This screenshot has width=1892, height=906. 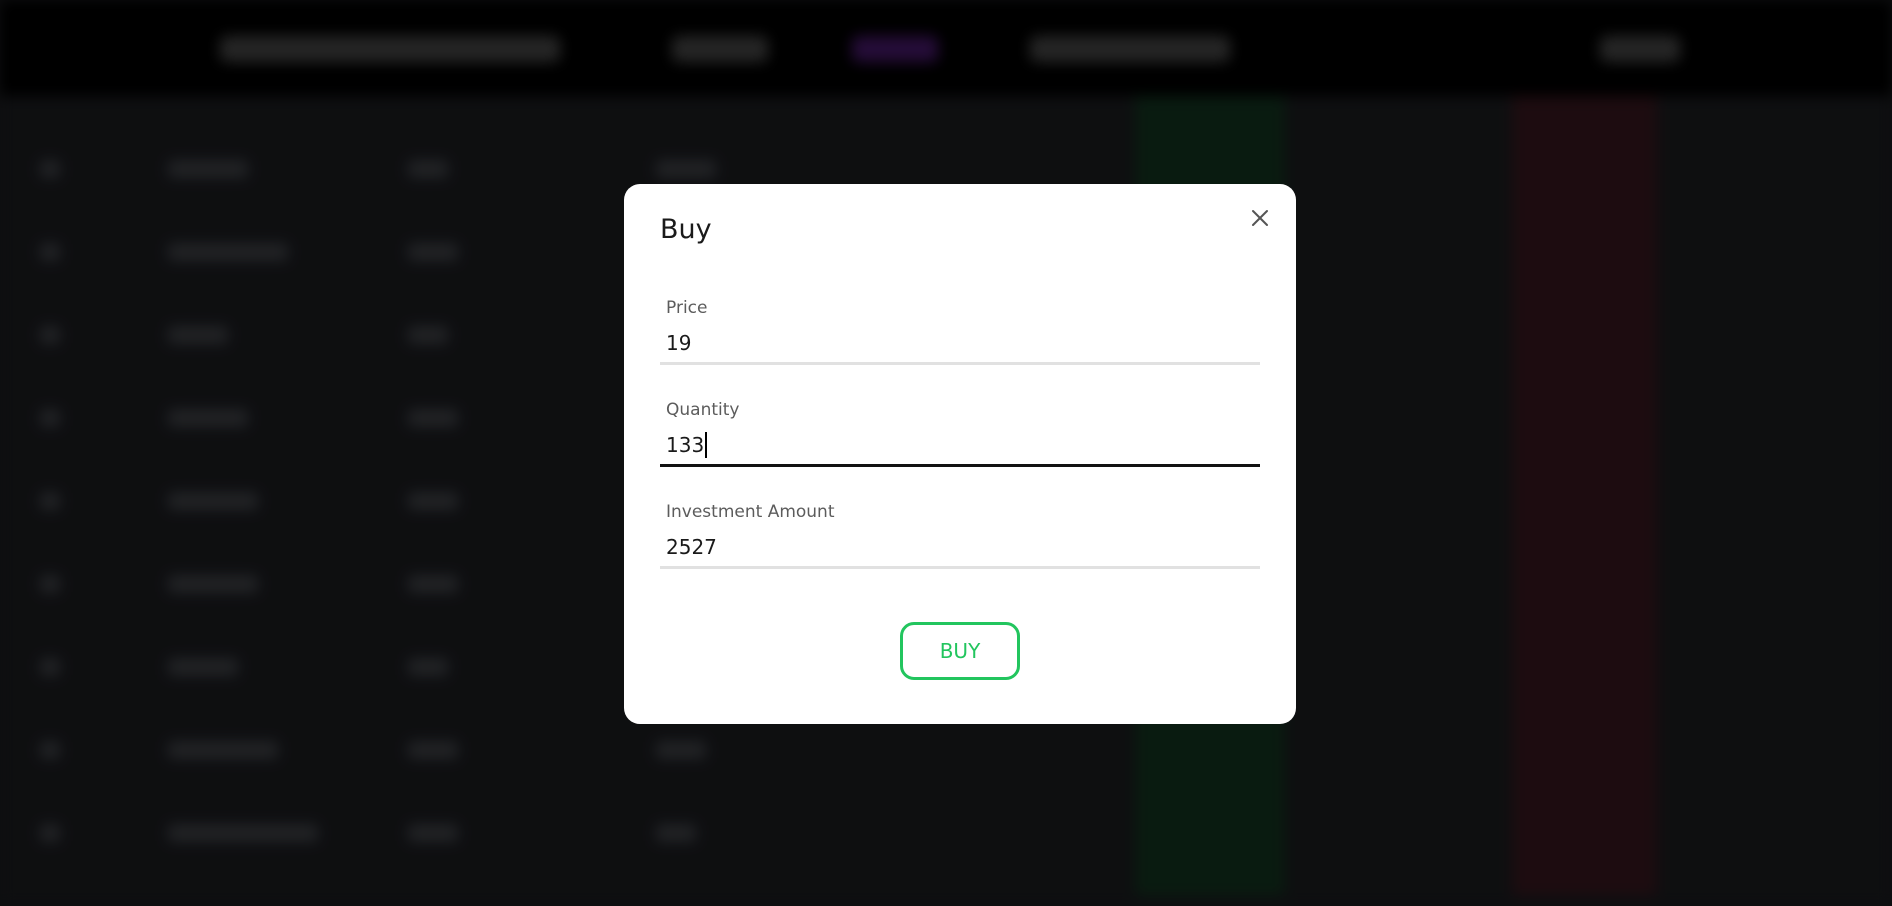 I want to click on dialog-title: Buy, so click(x=686, y=229).